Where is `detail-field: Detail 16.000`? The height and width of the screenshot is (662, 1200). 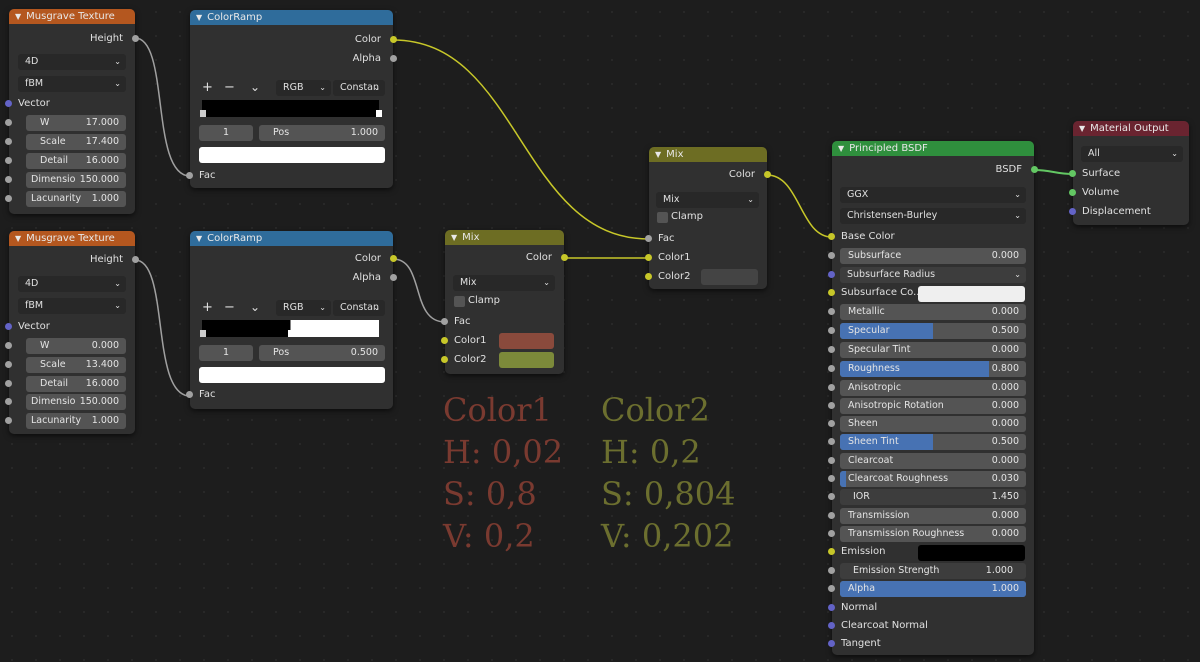 detail-field: Detail 16.000 is located at coordinates (76, 384).